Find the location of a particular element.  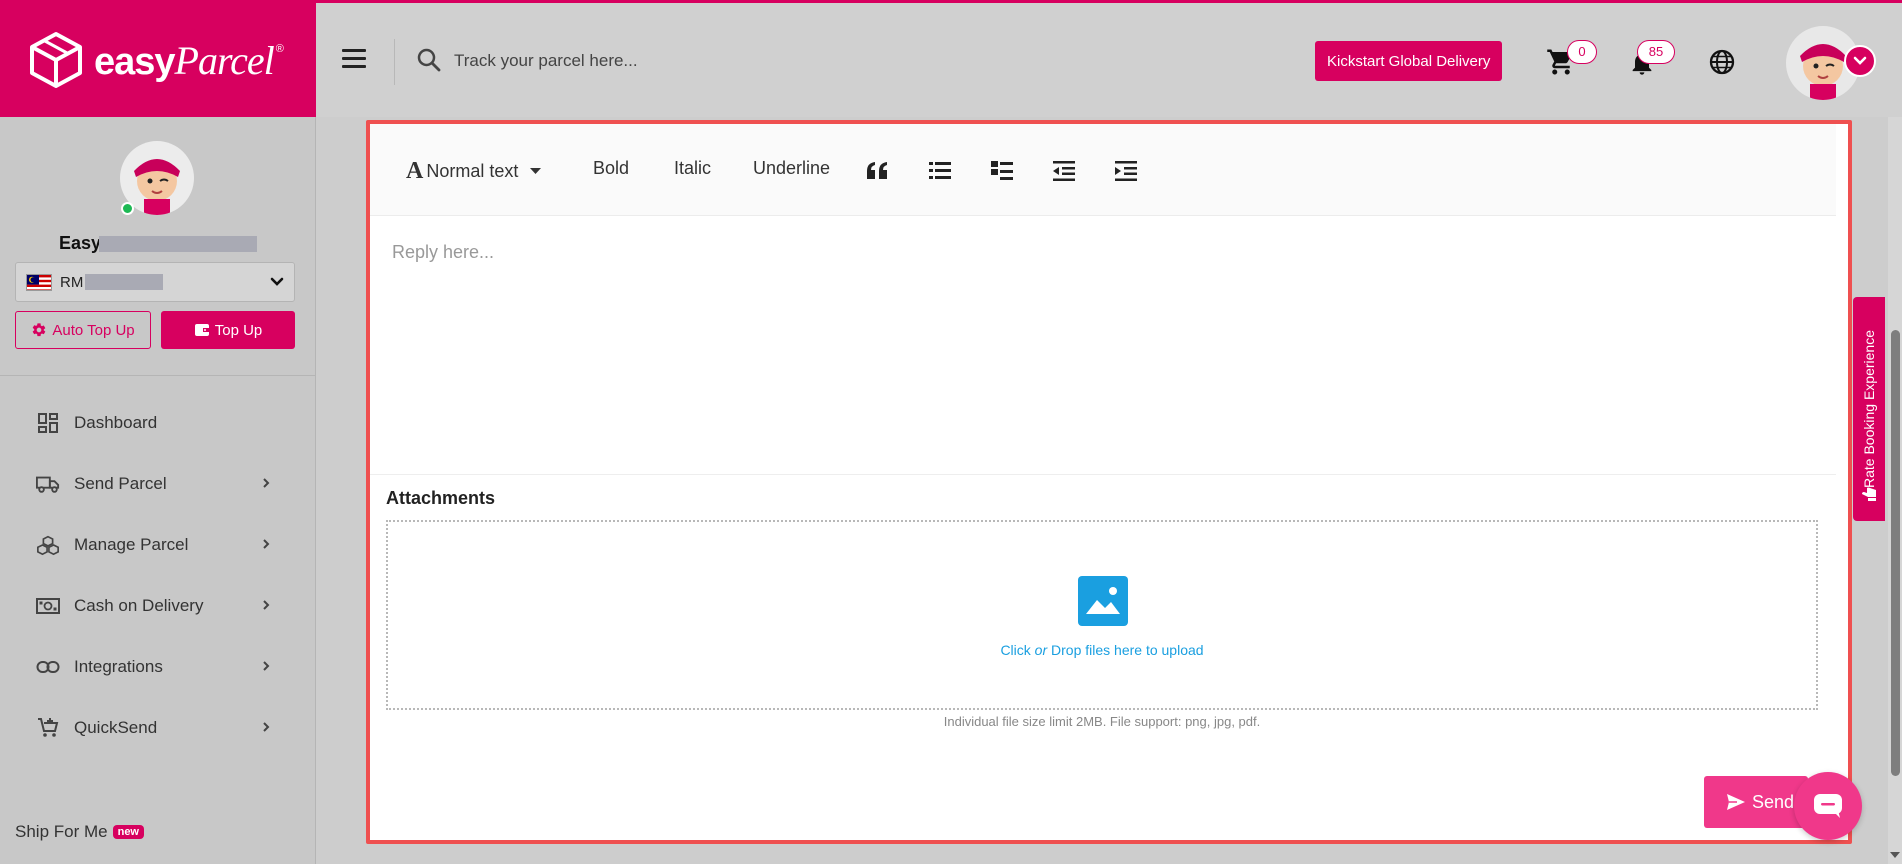

cube-logo-icon is located at coordinates (56, 60).